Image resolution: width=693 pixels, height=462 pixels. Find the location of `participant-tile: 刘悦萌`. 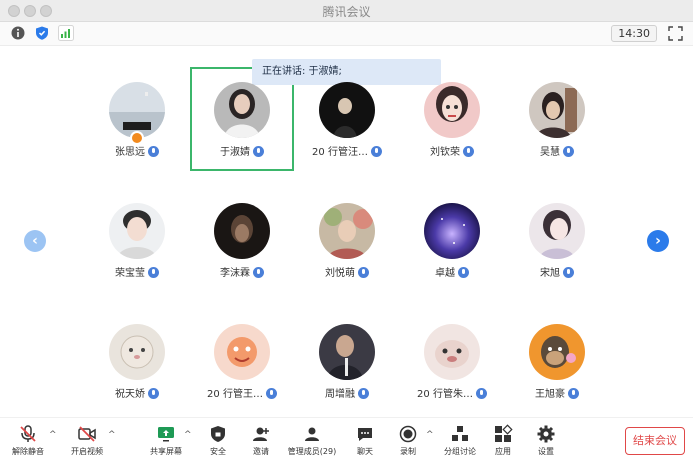

participant-tile: 刘悦萌 is located at coordinates (347, 245).